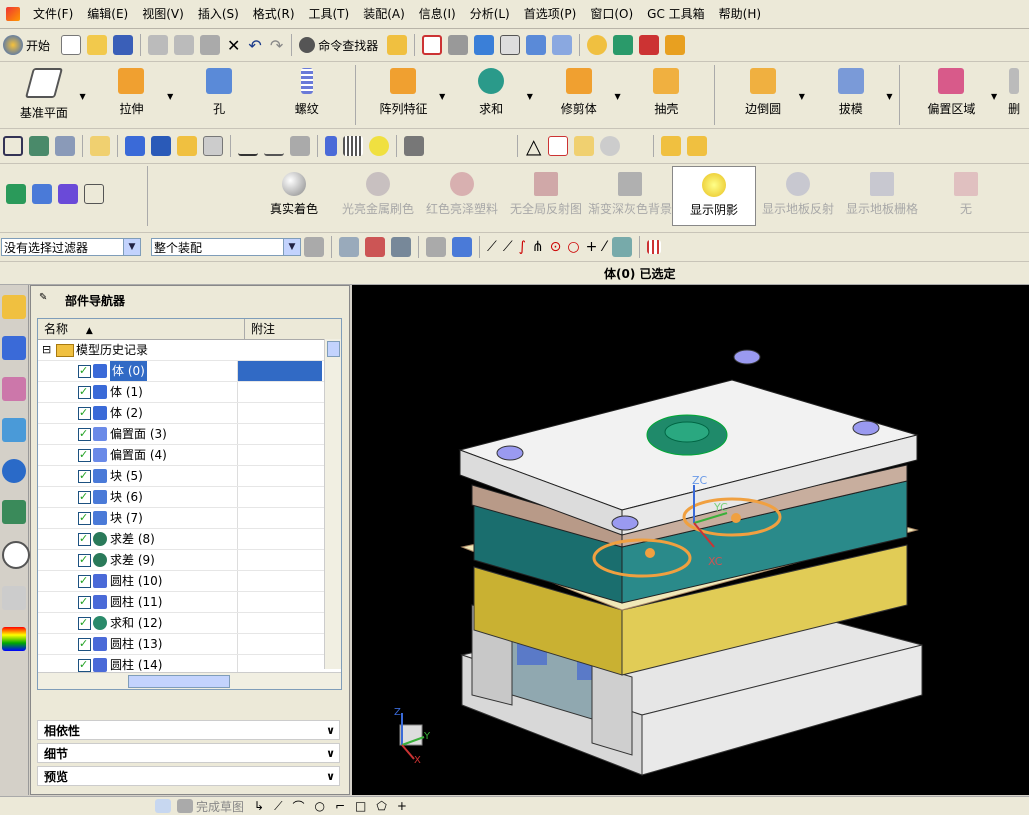 The image size is (1029, 815). I want to click on delete-face-button: 删, so click(1014, 95).